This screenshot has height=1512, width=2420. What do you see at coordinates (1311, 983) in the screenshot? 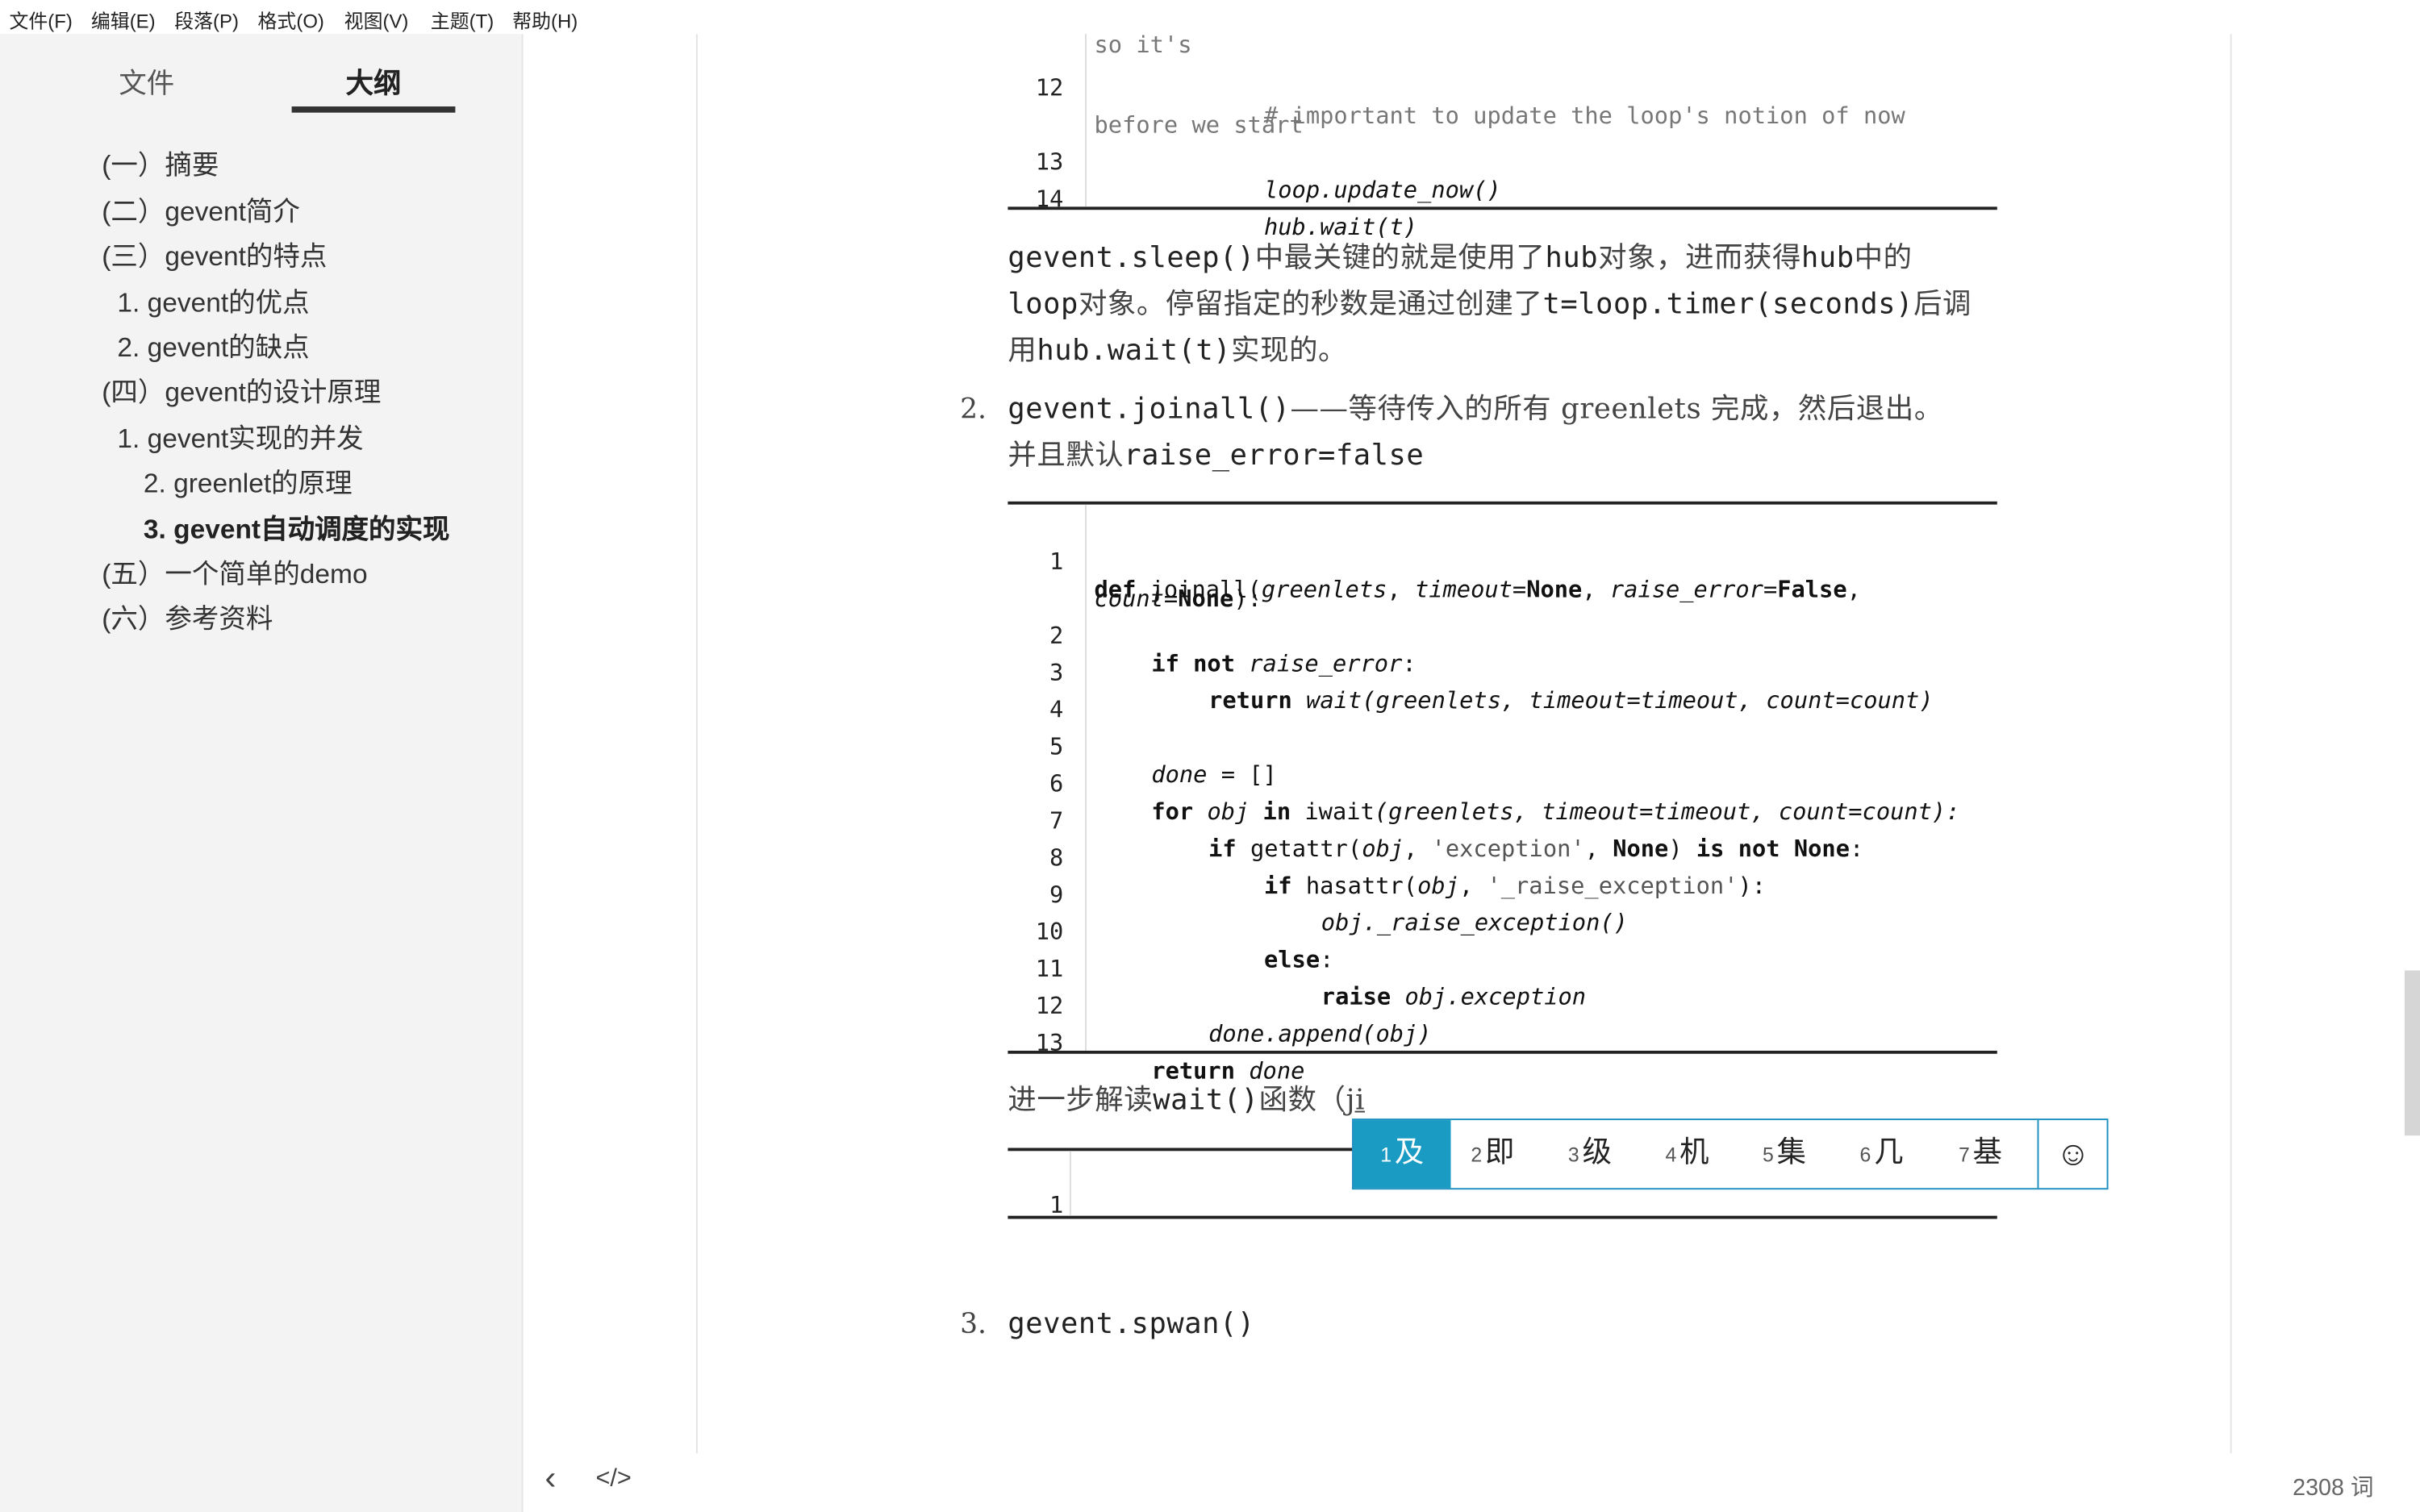
I see `code-line: 11 raise obj.exception` at bounding box center [1311, 983].